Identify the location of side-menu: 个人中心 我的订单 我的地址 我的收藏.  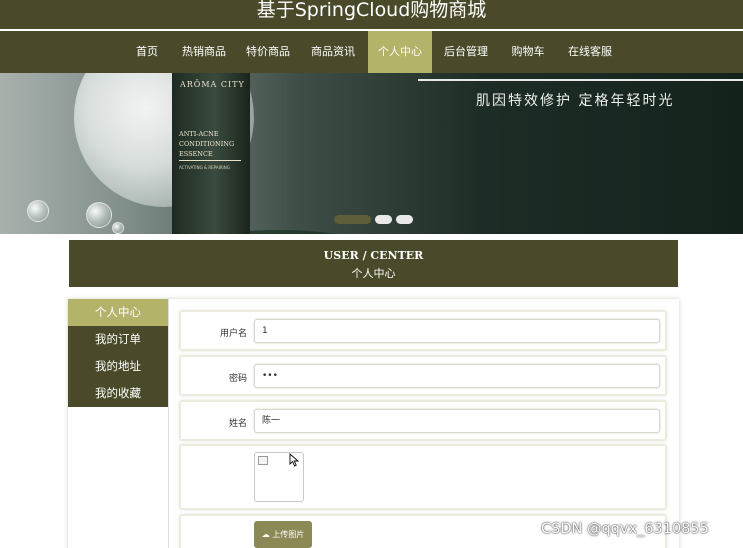
(118, 353).